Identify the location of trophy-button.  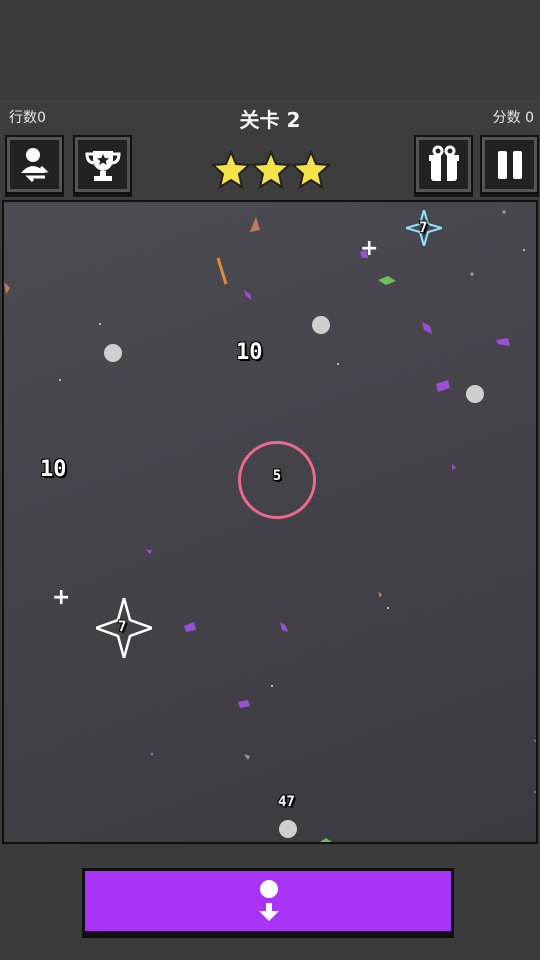
(102, 164).